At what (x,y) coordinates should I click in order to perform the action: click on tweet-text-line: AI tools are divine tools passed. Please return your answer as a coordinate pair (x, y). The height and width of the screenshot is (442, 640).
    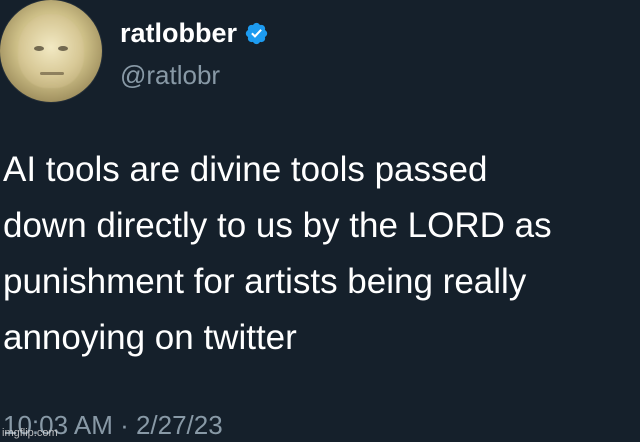
    Looking at the image, I should click on (245, 169).